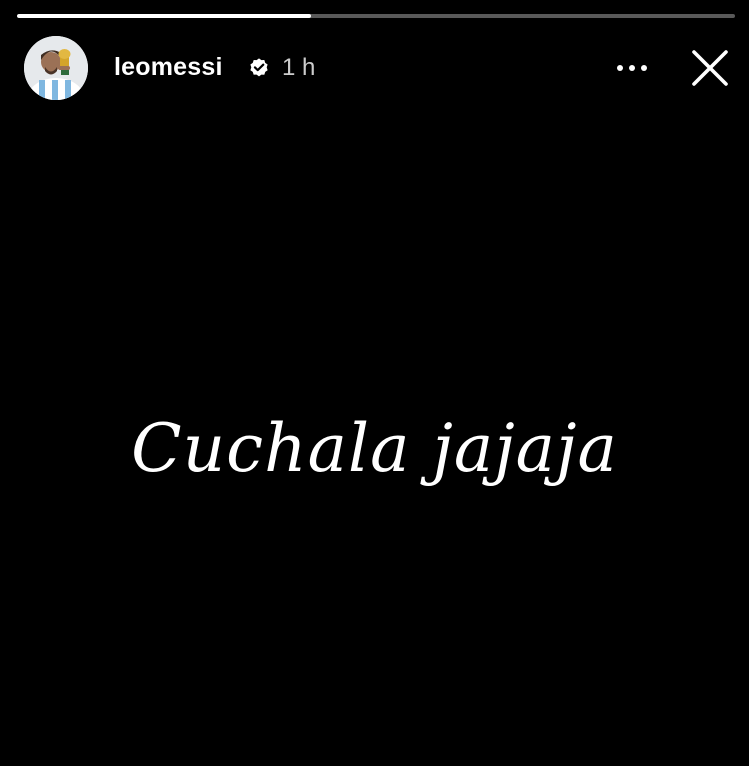 This screenshot has height=766, width=749. What do you see at coordinates (374, 448) in the screenshot?
I see `story-text: Cuchala jajaja` at bounding box center [374, 448].